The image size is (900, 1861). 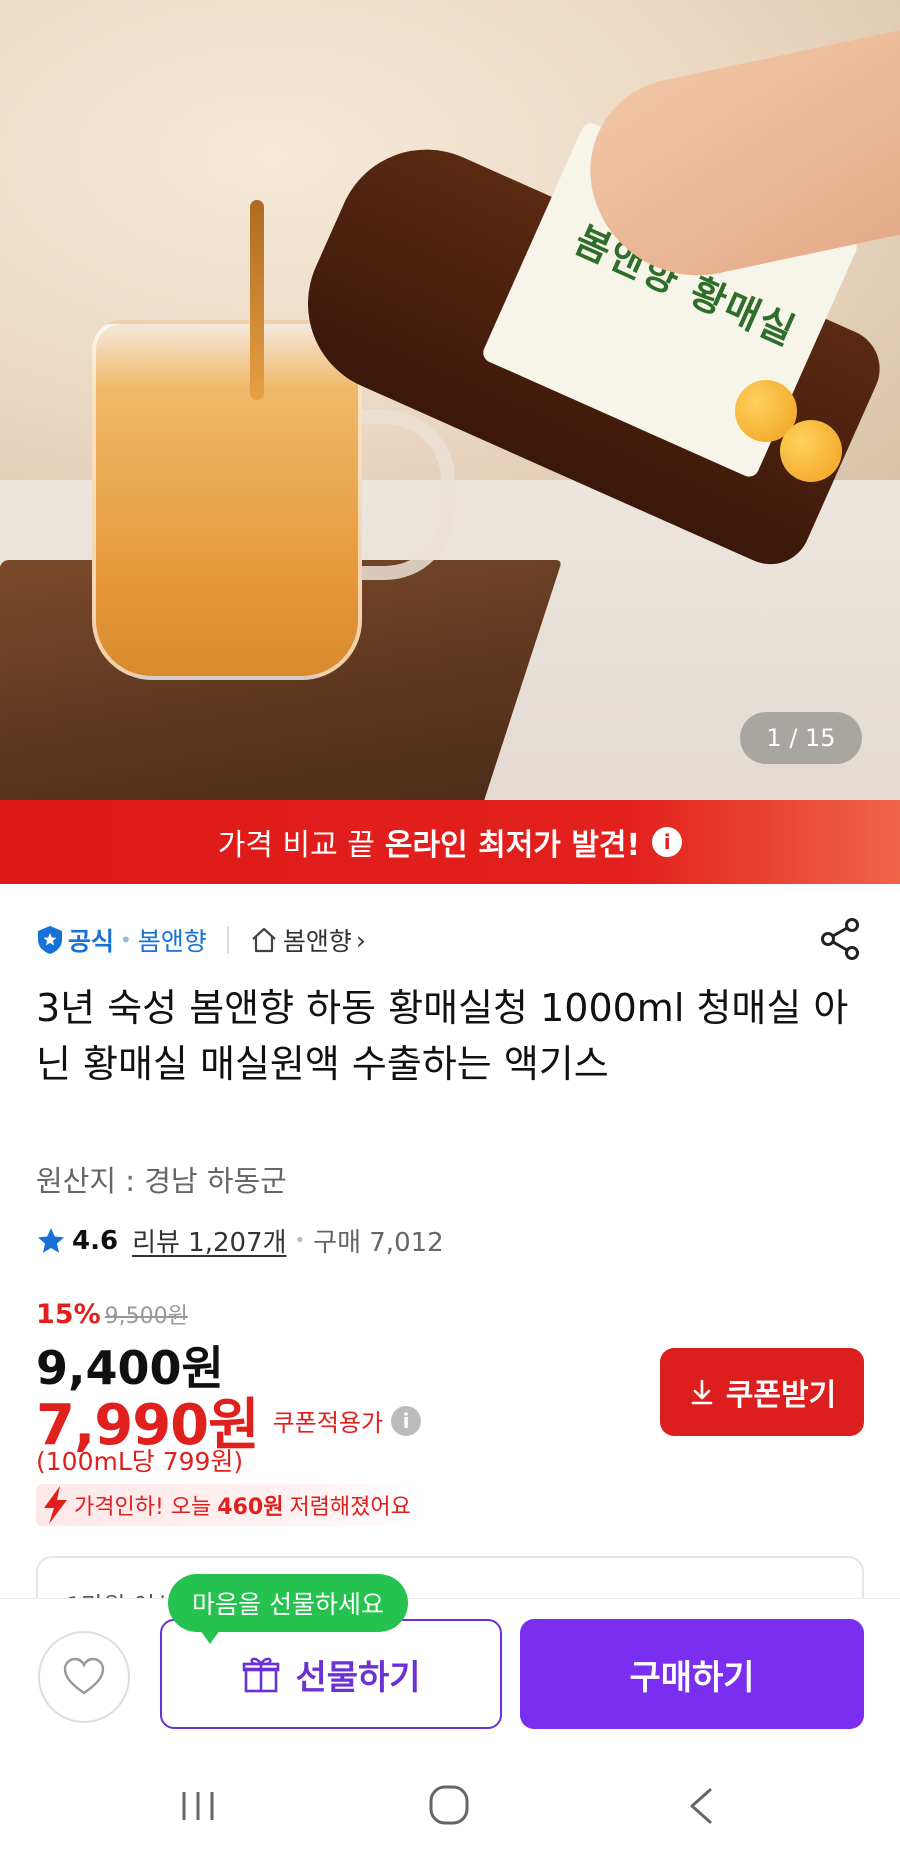 I want to click on rating-row: 4.6 리뷰 1,207개 • 구매 7,012, so click(x=240, y=1240).